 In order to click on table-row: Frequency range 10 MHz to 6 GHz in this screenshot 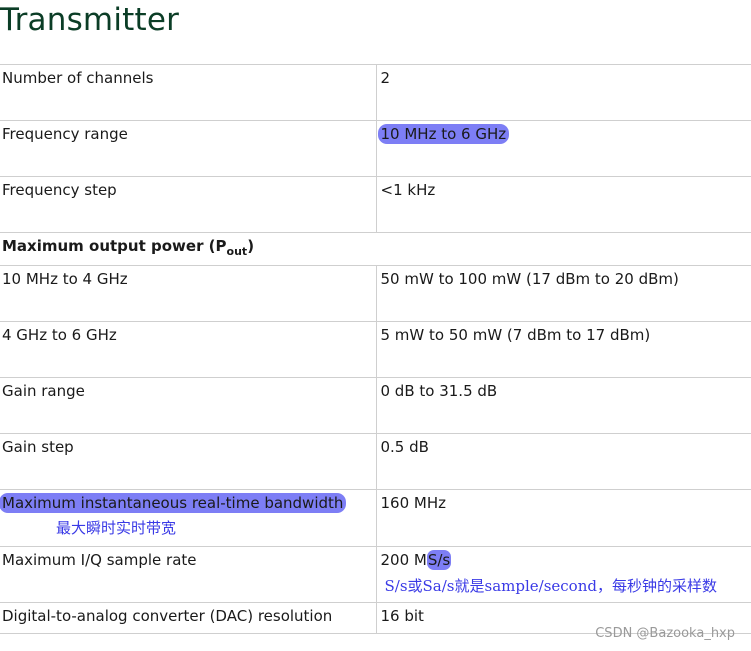, I will do `click(375, 148)`.